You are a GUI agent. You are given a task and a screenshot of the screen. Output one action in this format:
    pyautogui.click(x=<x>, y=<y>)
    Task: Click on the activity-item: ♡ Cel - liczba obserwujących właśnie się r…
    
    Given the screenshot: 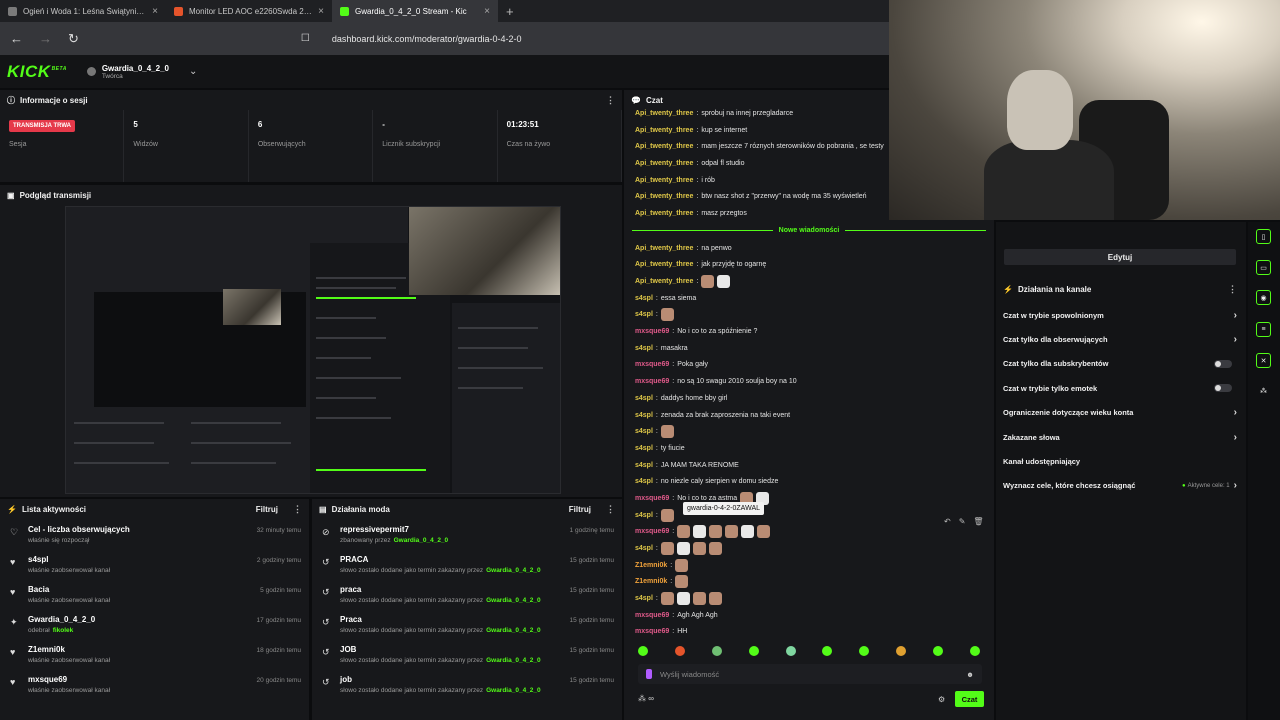 What is the action you would take?
    pyautogui.click(x=154, y=534)
    